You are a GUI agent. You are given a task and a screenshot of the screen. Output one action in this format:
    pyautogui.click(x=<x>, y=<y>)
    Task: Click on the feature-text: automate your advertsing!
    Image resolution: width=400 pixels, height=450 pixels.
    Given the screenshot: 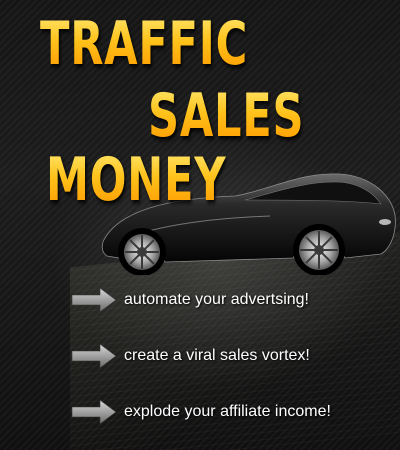 What is the action you would take?
    pyautogui.click(x=216, y=299)
    